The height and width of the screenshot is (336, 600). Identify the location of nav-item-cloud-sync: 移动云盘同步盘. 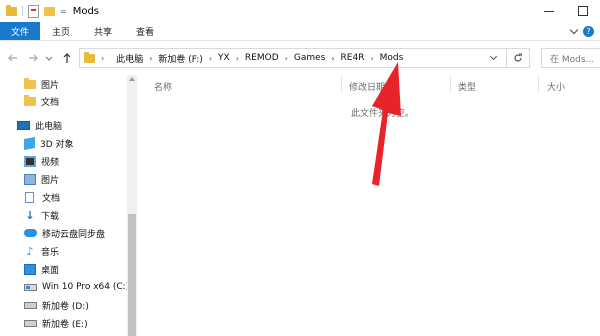
(64, 233).